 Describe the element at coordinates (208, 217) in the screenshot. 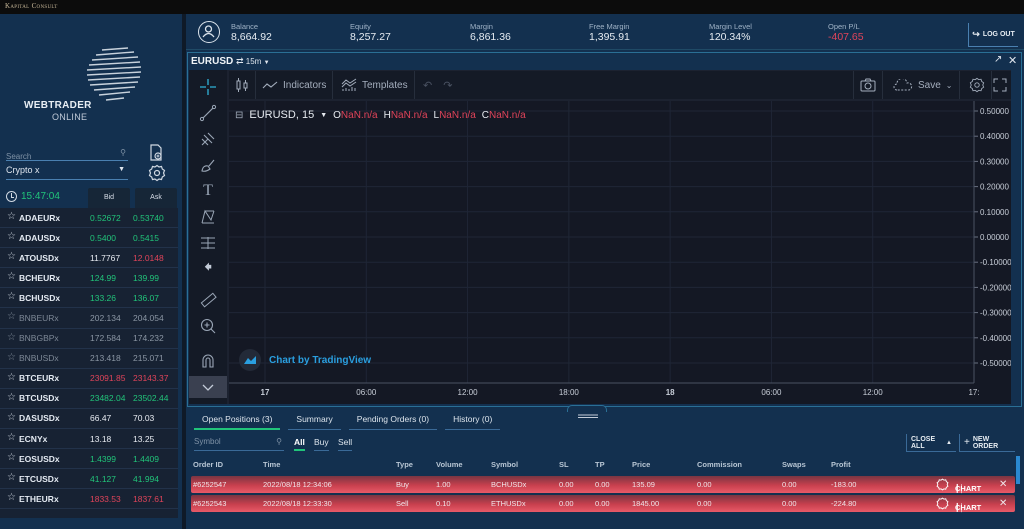

I see `pattern-icon` at that location.